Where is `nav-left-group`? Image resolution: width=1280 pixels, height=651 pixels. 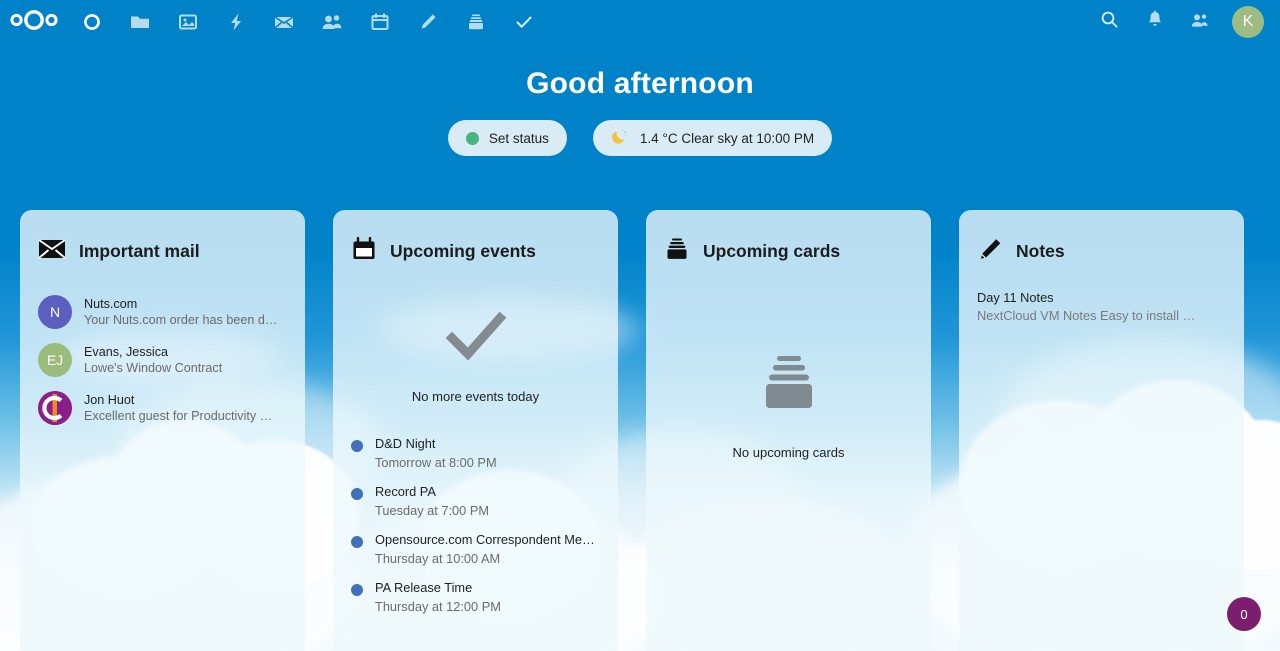
nav-left-group is located at coordinates (274, 22).